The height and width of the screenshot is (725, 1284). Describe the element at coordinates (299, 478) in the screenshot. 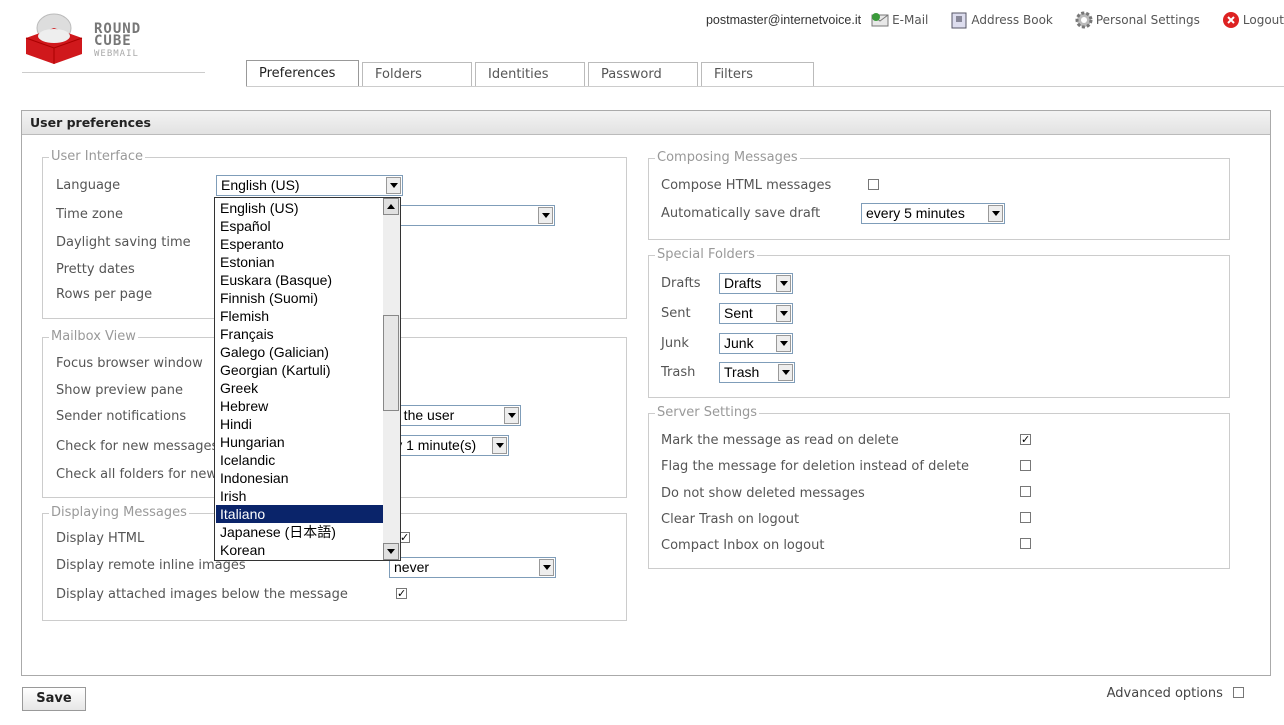

I see `language-option: Indonesian` at that location.